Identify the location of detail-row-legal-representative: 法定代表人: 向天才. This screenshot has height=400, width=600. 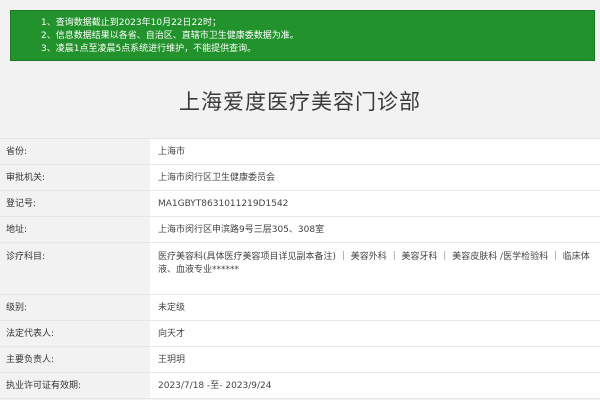
(300, 334).